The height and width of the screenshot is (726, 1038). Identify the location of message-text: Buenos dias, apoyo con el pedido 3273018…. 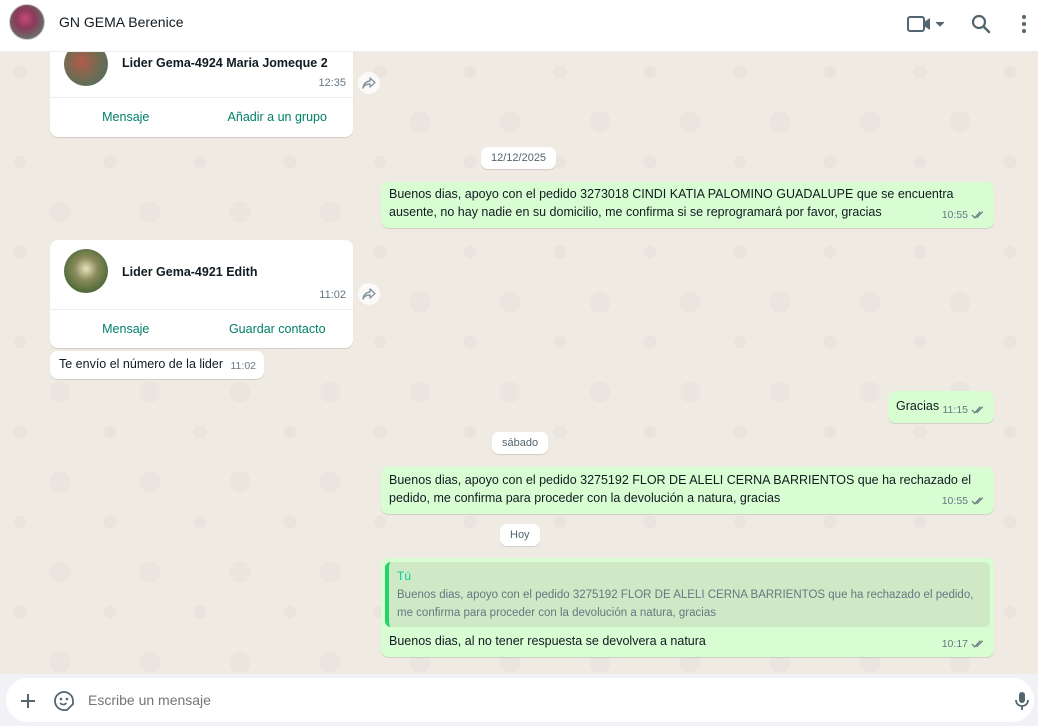
(671, 194).